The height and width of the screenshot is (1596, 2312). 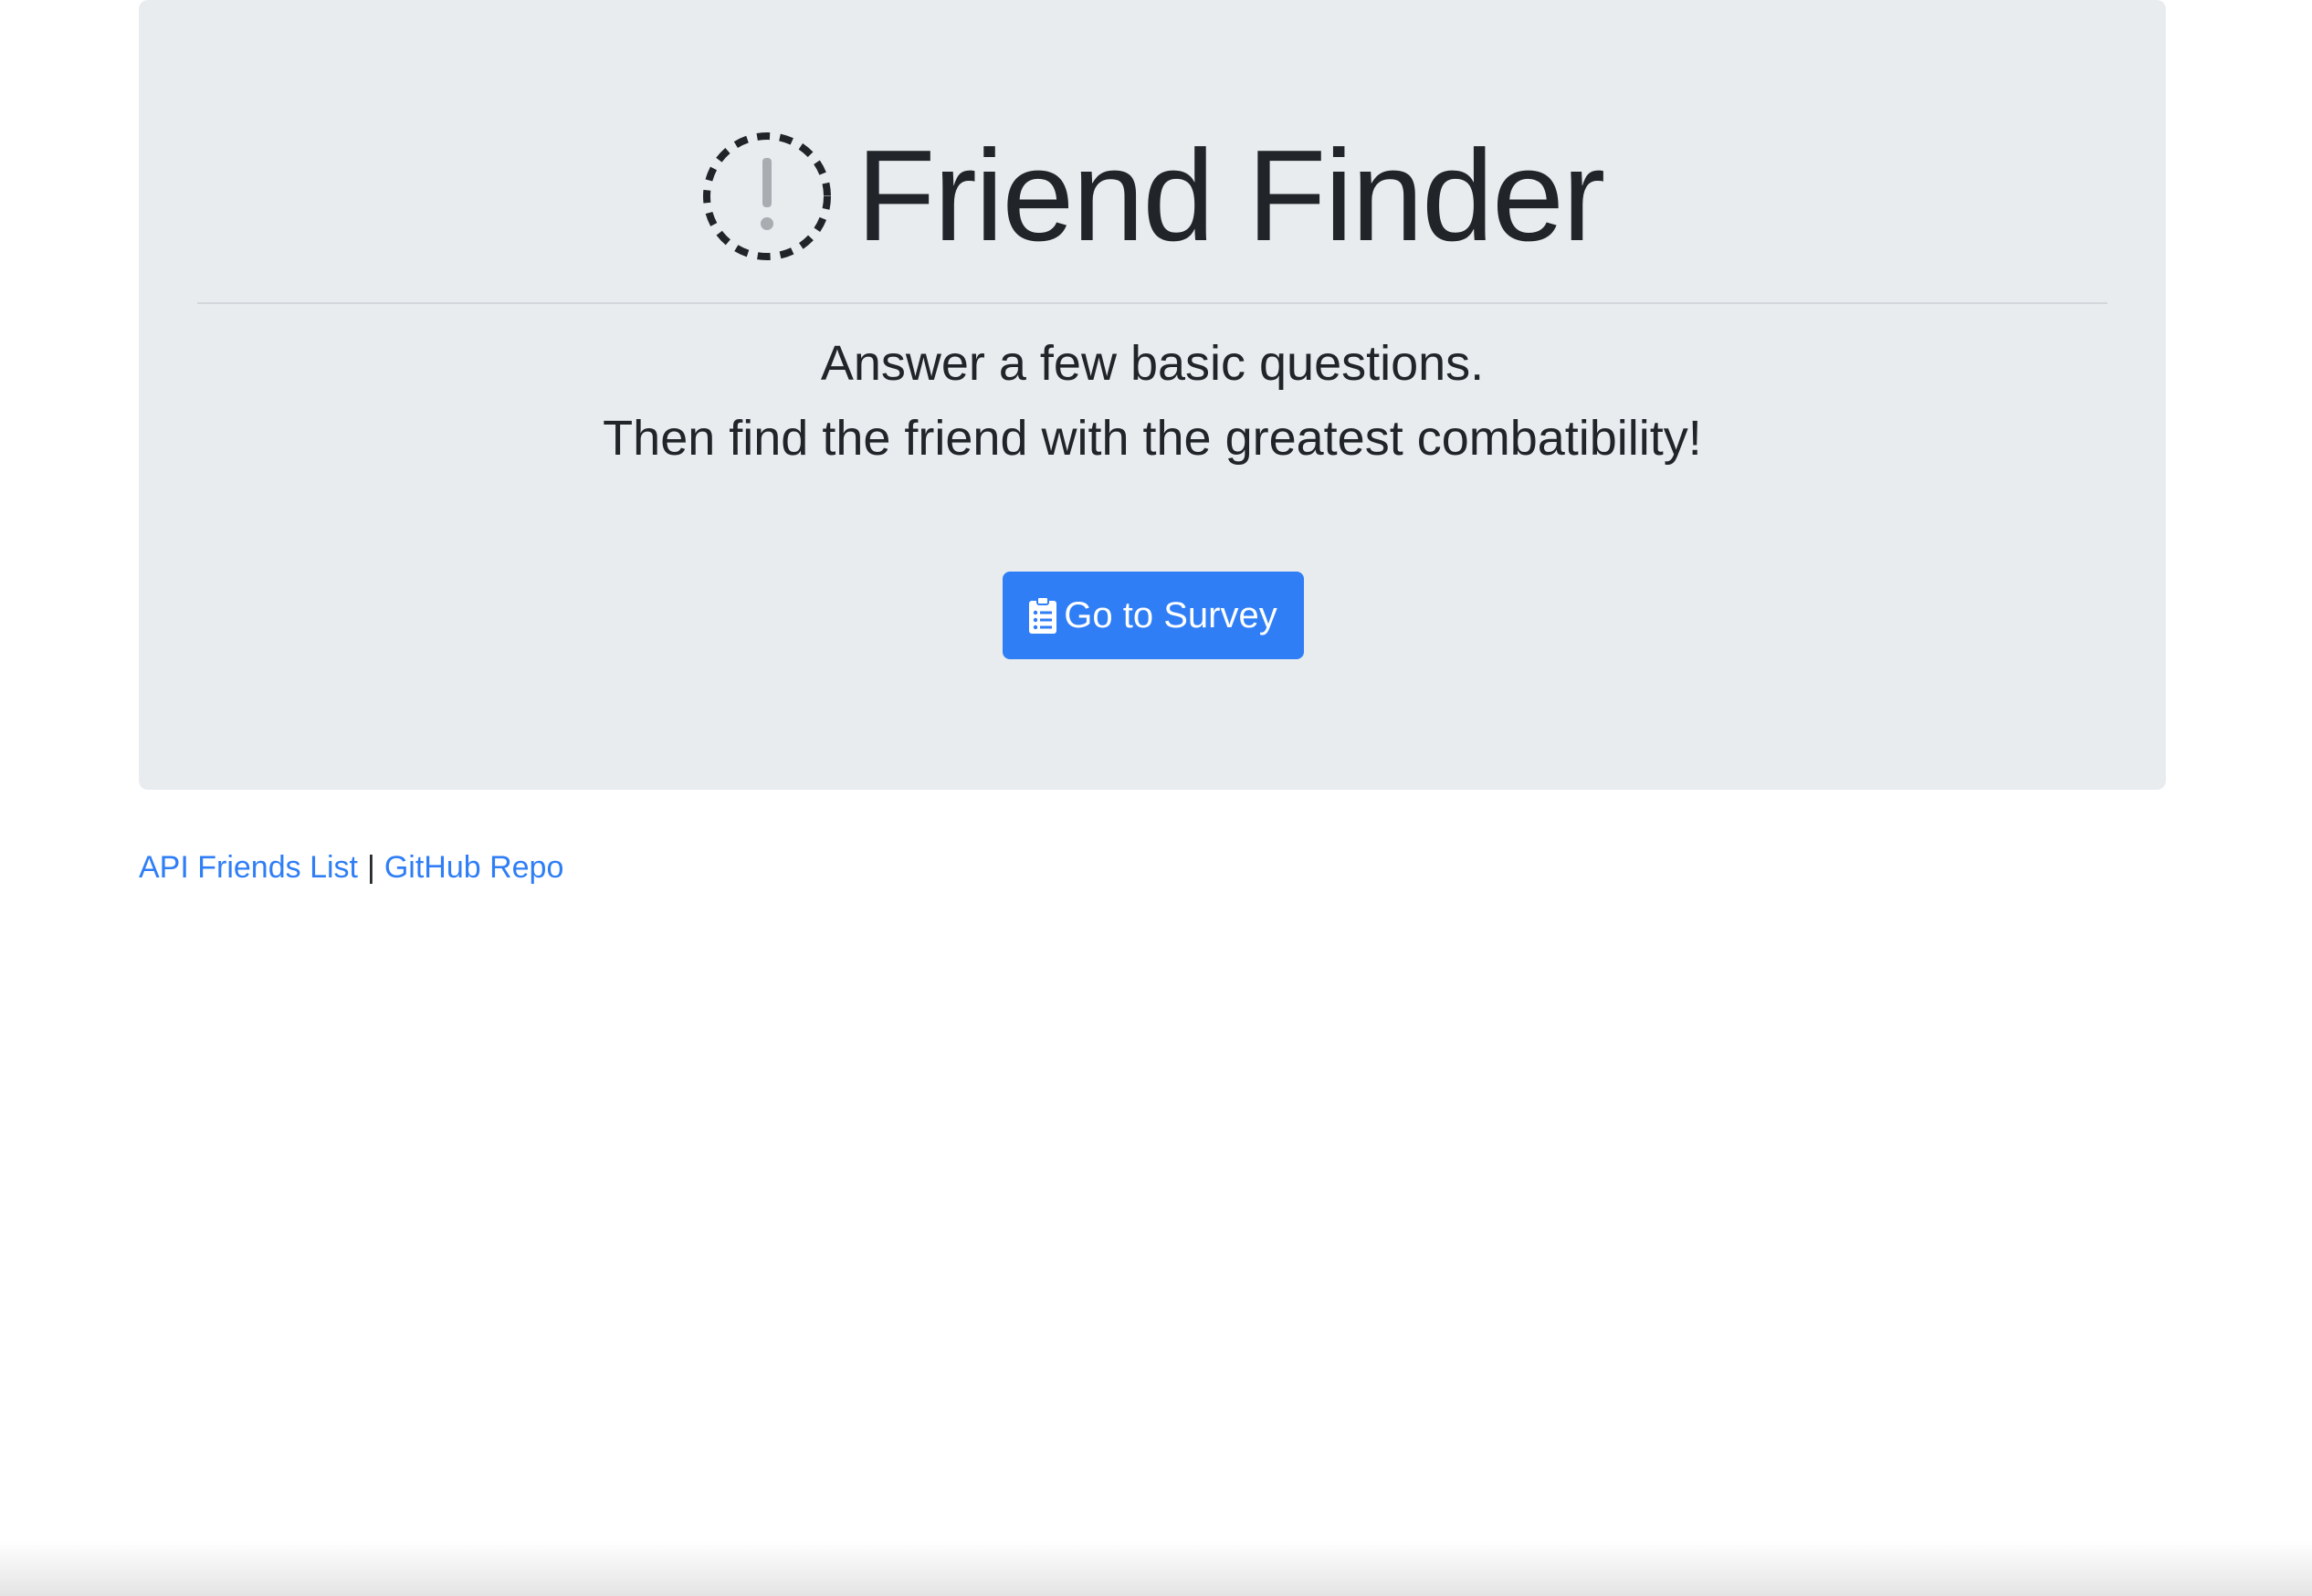 I want to click on go-to-survey-button: Go to Survey, so click(x=1153, y=615).